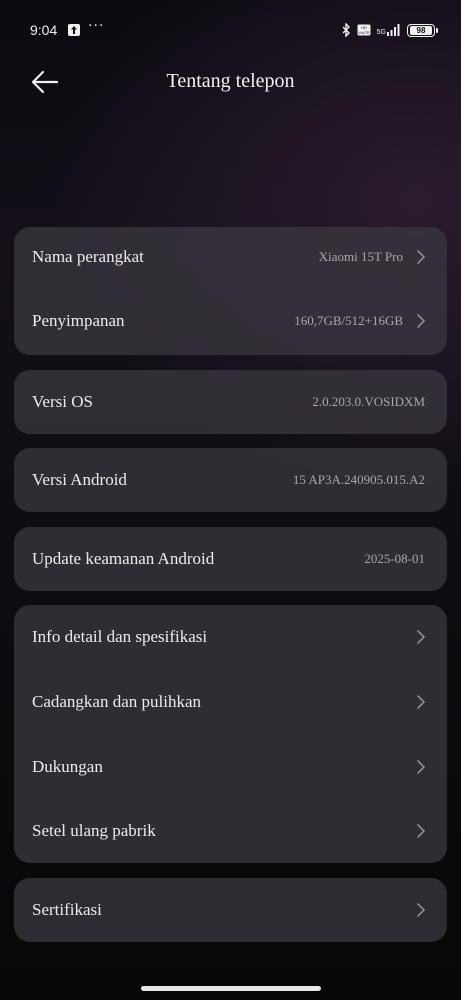 Image resolution: width=461 pixels, height=1000 pixels. I want to click on os-version-card: Versi OS 2.0.203.0.VOSIDXM, so click(230, 402).